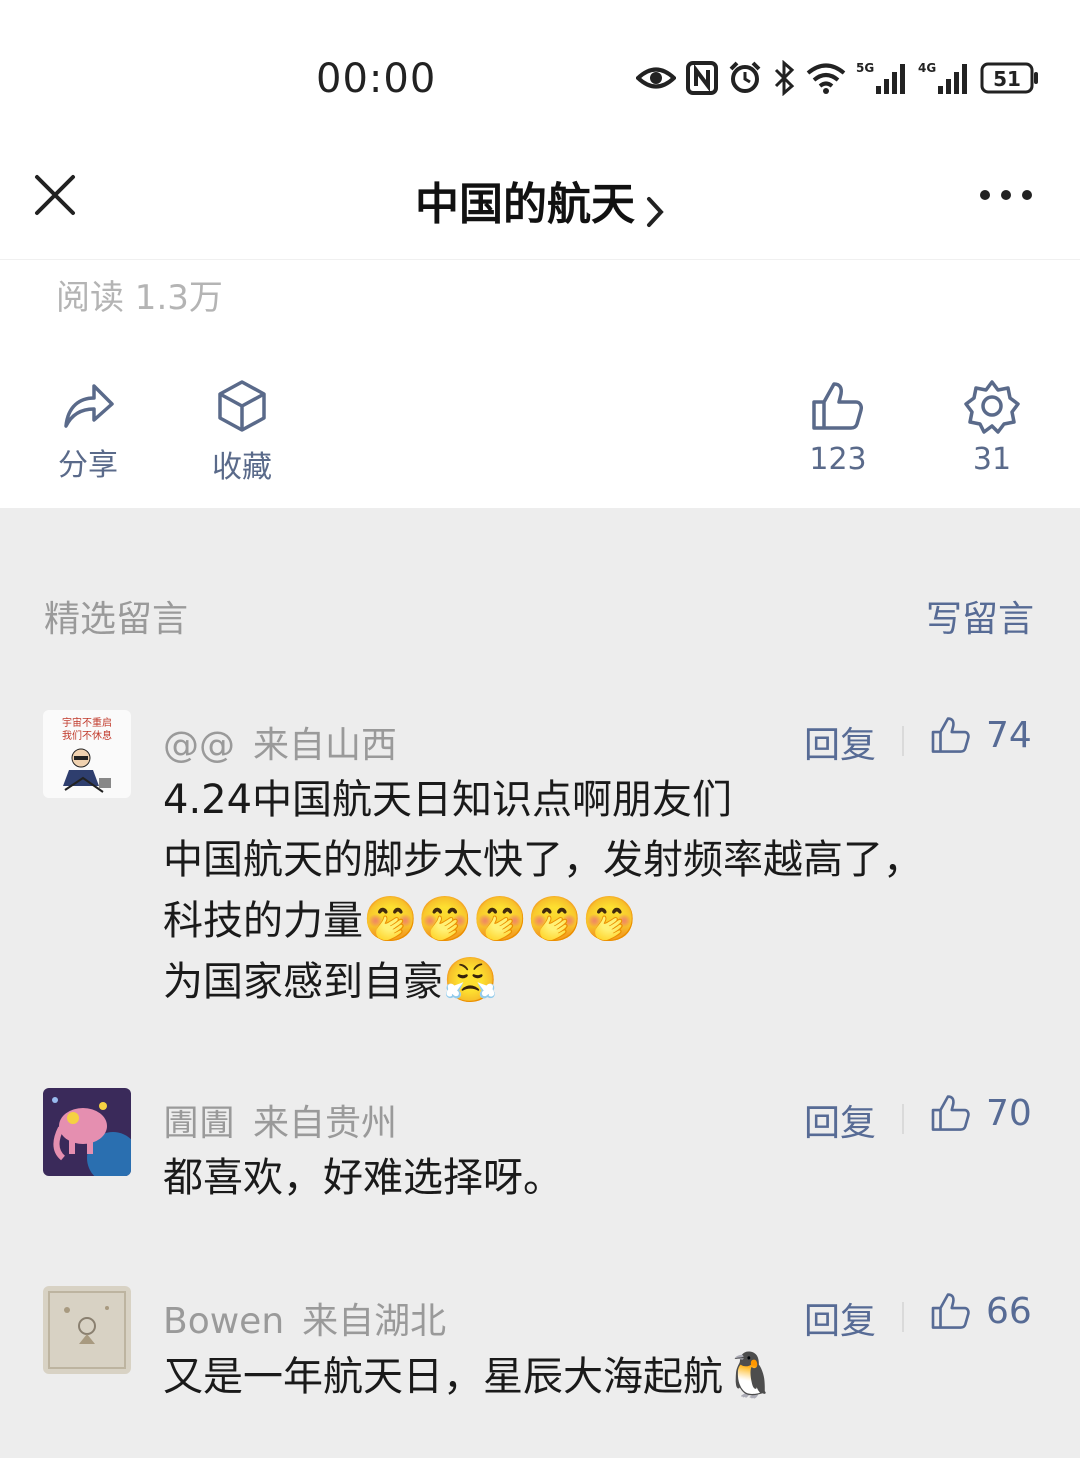 The height and width of the screenshot is (1458, 1080). I want to click on svg-text: 51, so click(1007, 79).